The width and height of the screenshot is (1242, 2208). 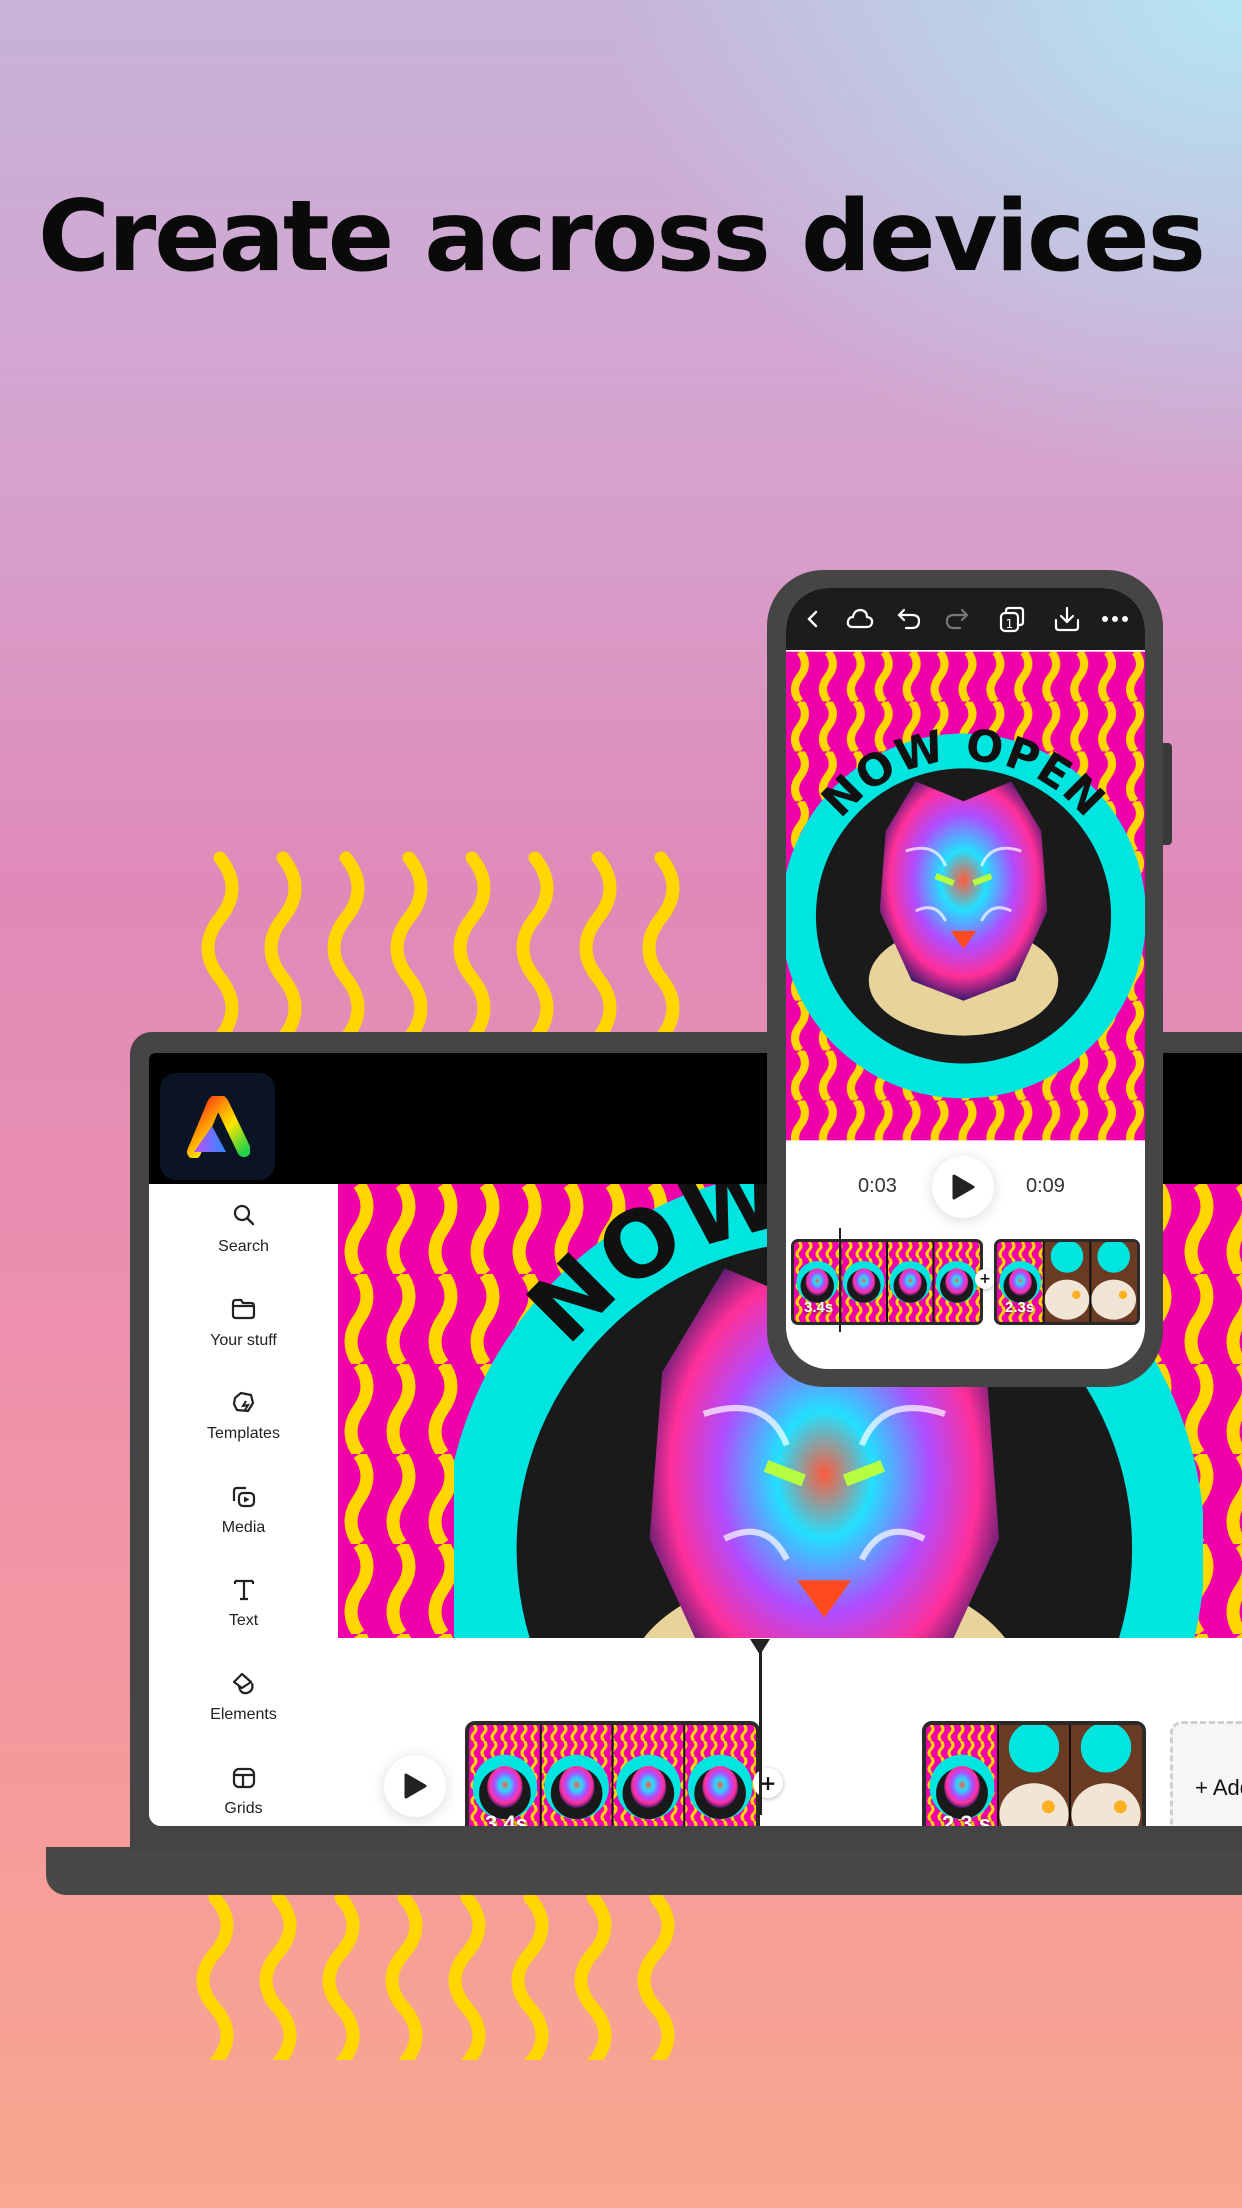 What do you see at coordinates (243, 1496) in the screenshot?
I see `media-icon` at bounding box center [243, 1496].